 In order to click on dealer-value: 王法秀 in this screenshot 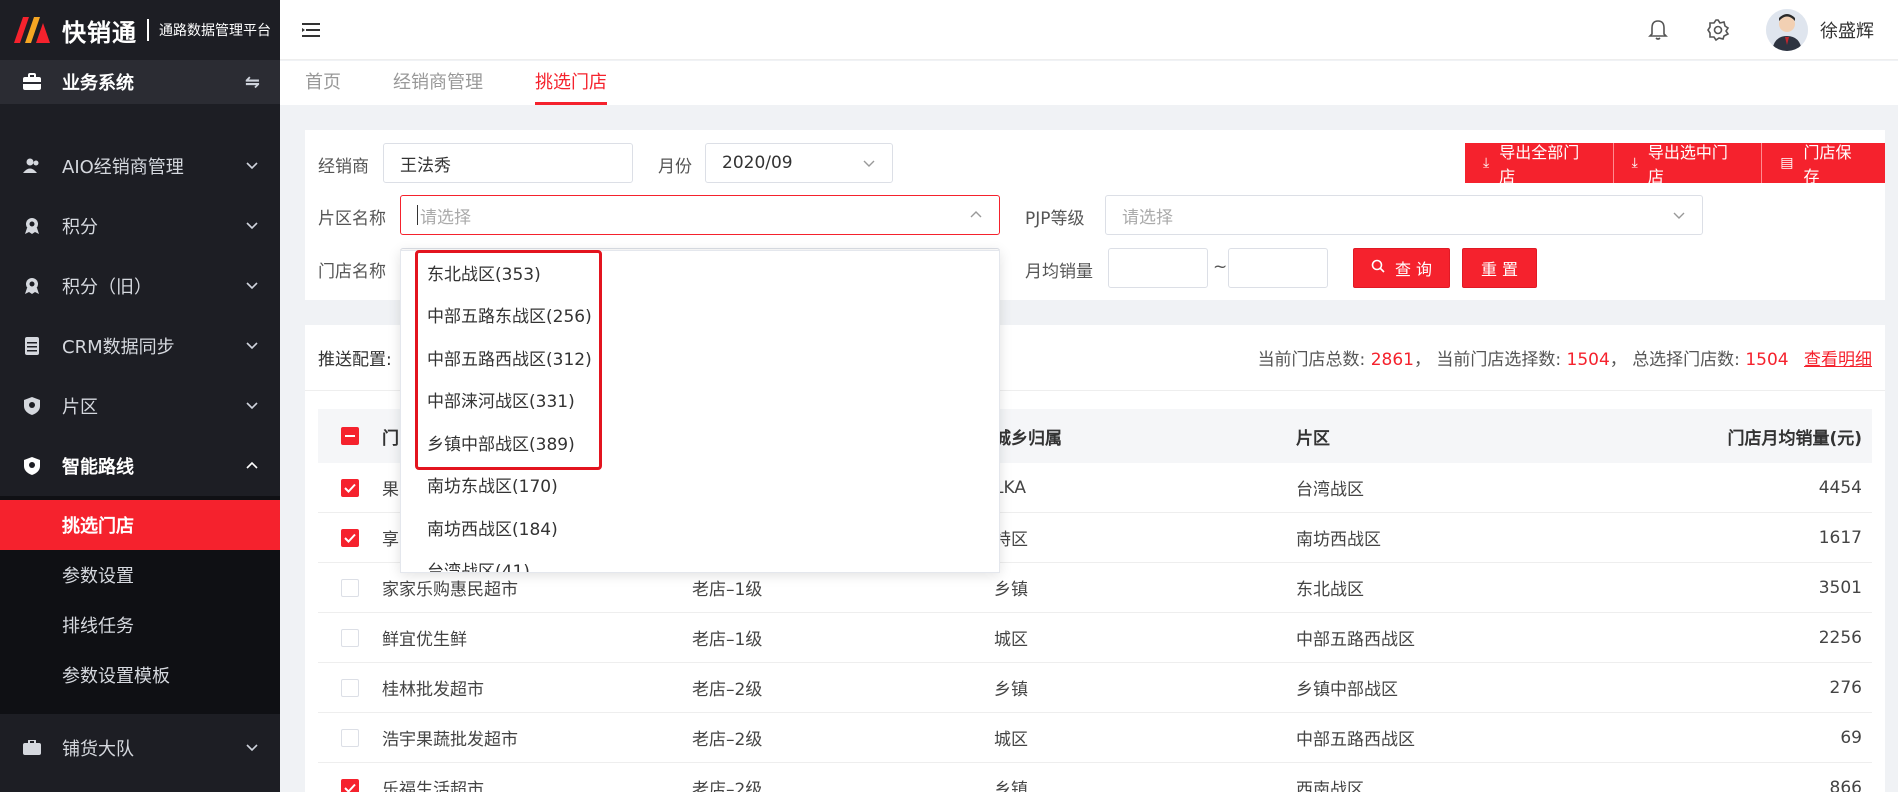, I will do `click(425, 165)`.